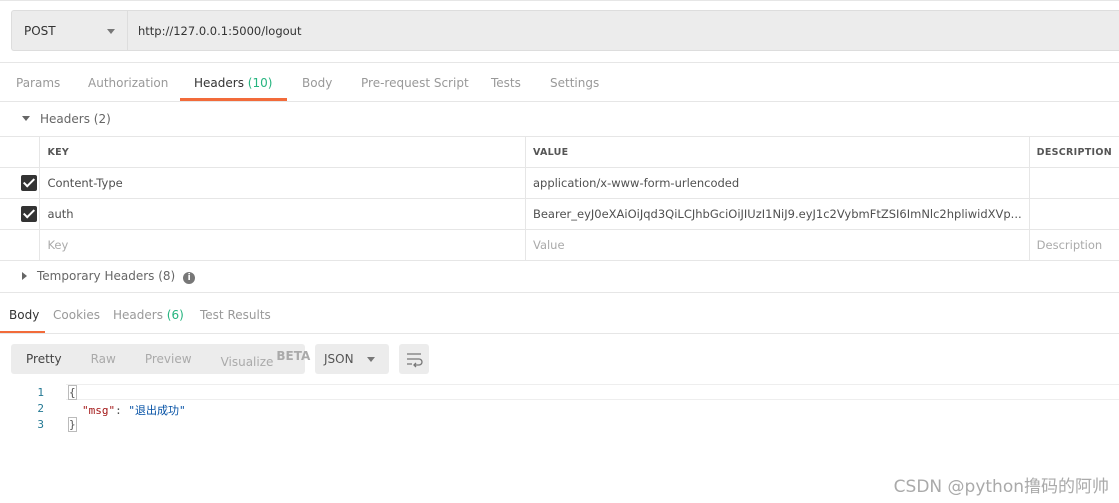  Describe the element at coordinates (317, 83) in the screenshot. I see `tab-body: Body` at that location.